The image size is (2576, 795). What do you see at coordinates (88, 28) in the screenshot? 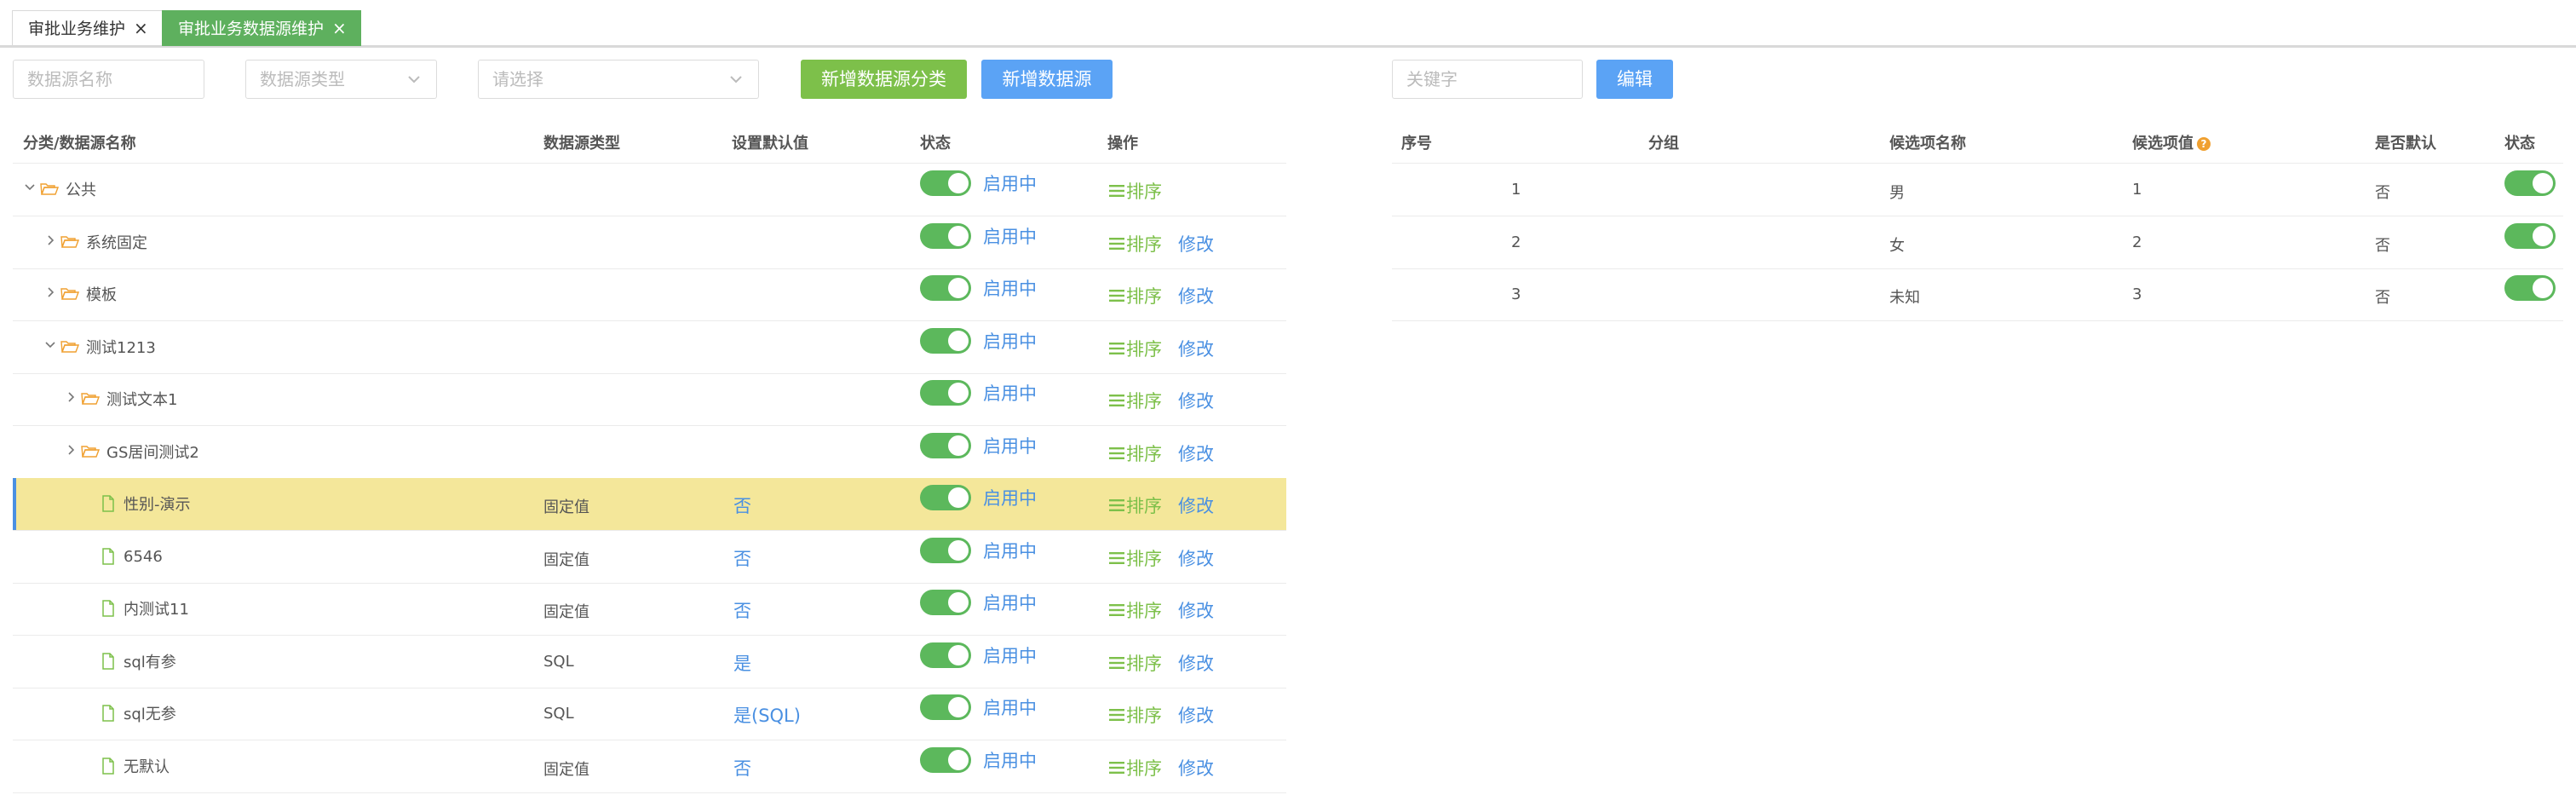
I see `tab-approval-business: 审批业务维护 ×` at bounding box center [88, 28].